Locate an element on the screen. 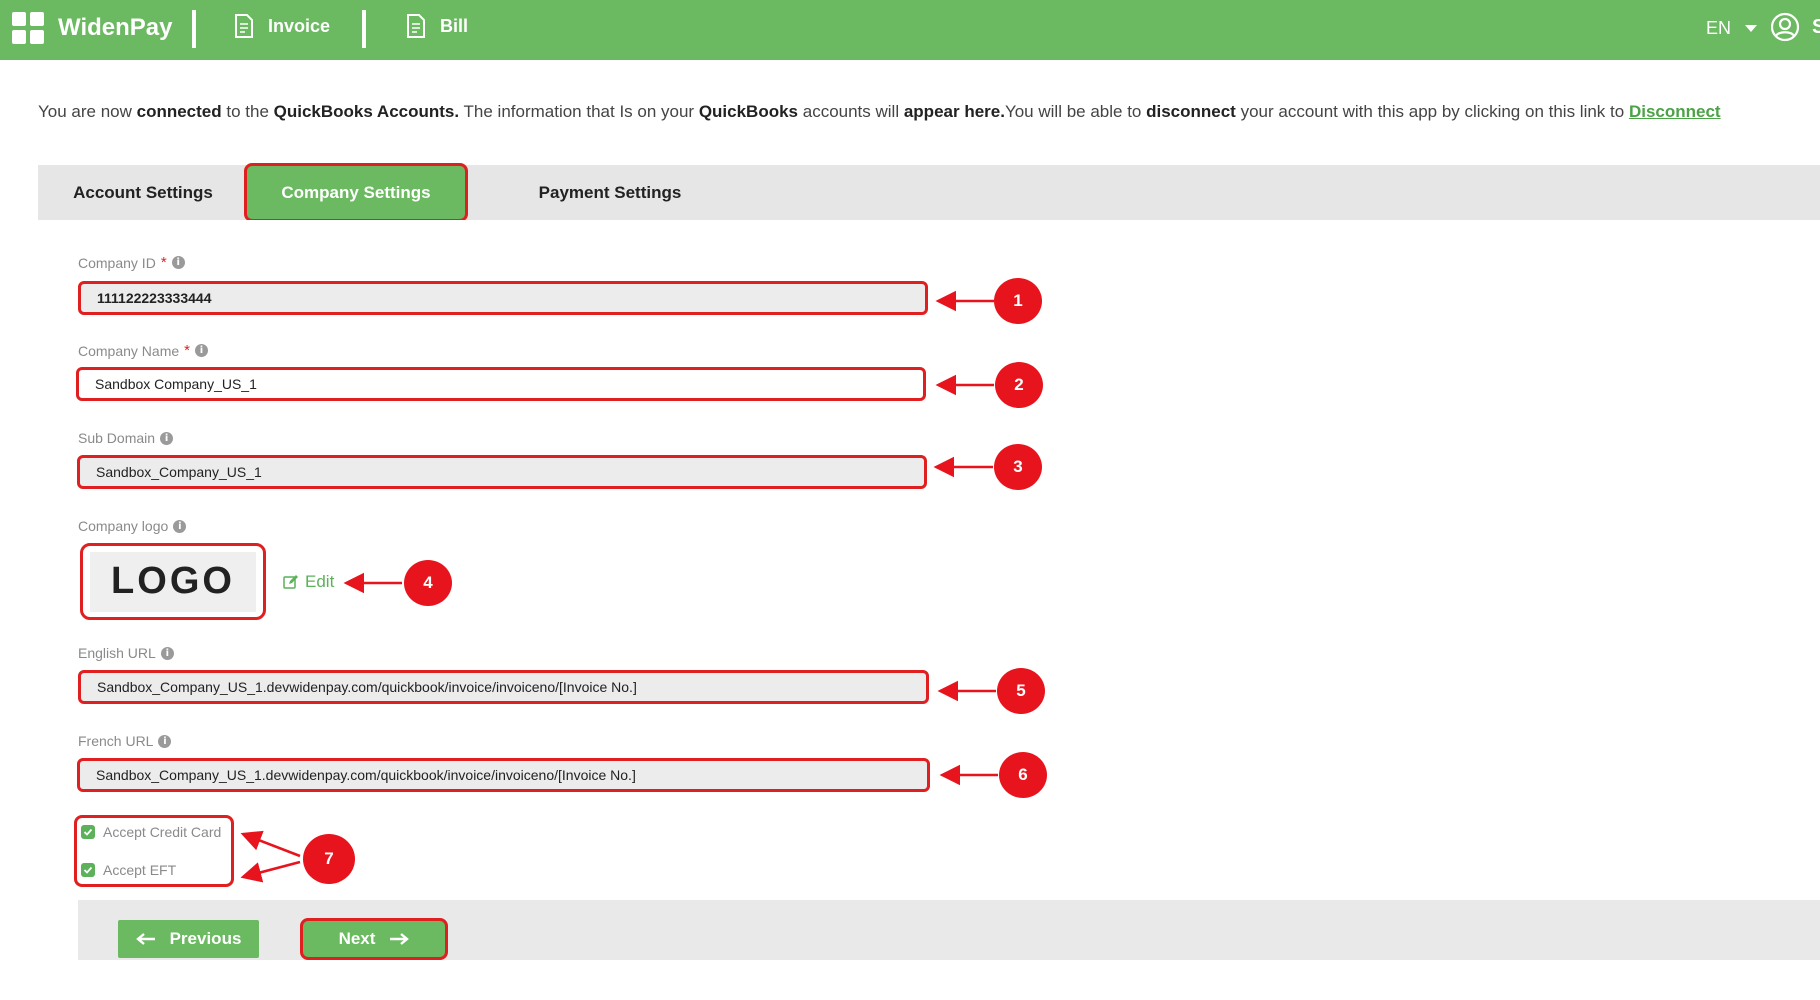 The image size is (1820, 1000). annotation-badge-3: 3 is located at coordinates (1018, 467).